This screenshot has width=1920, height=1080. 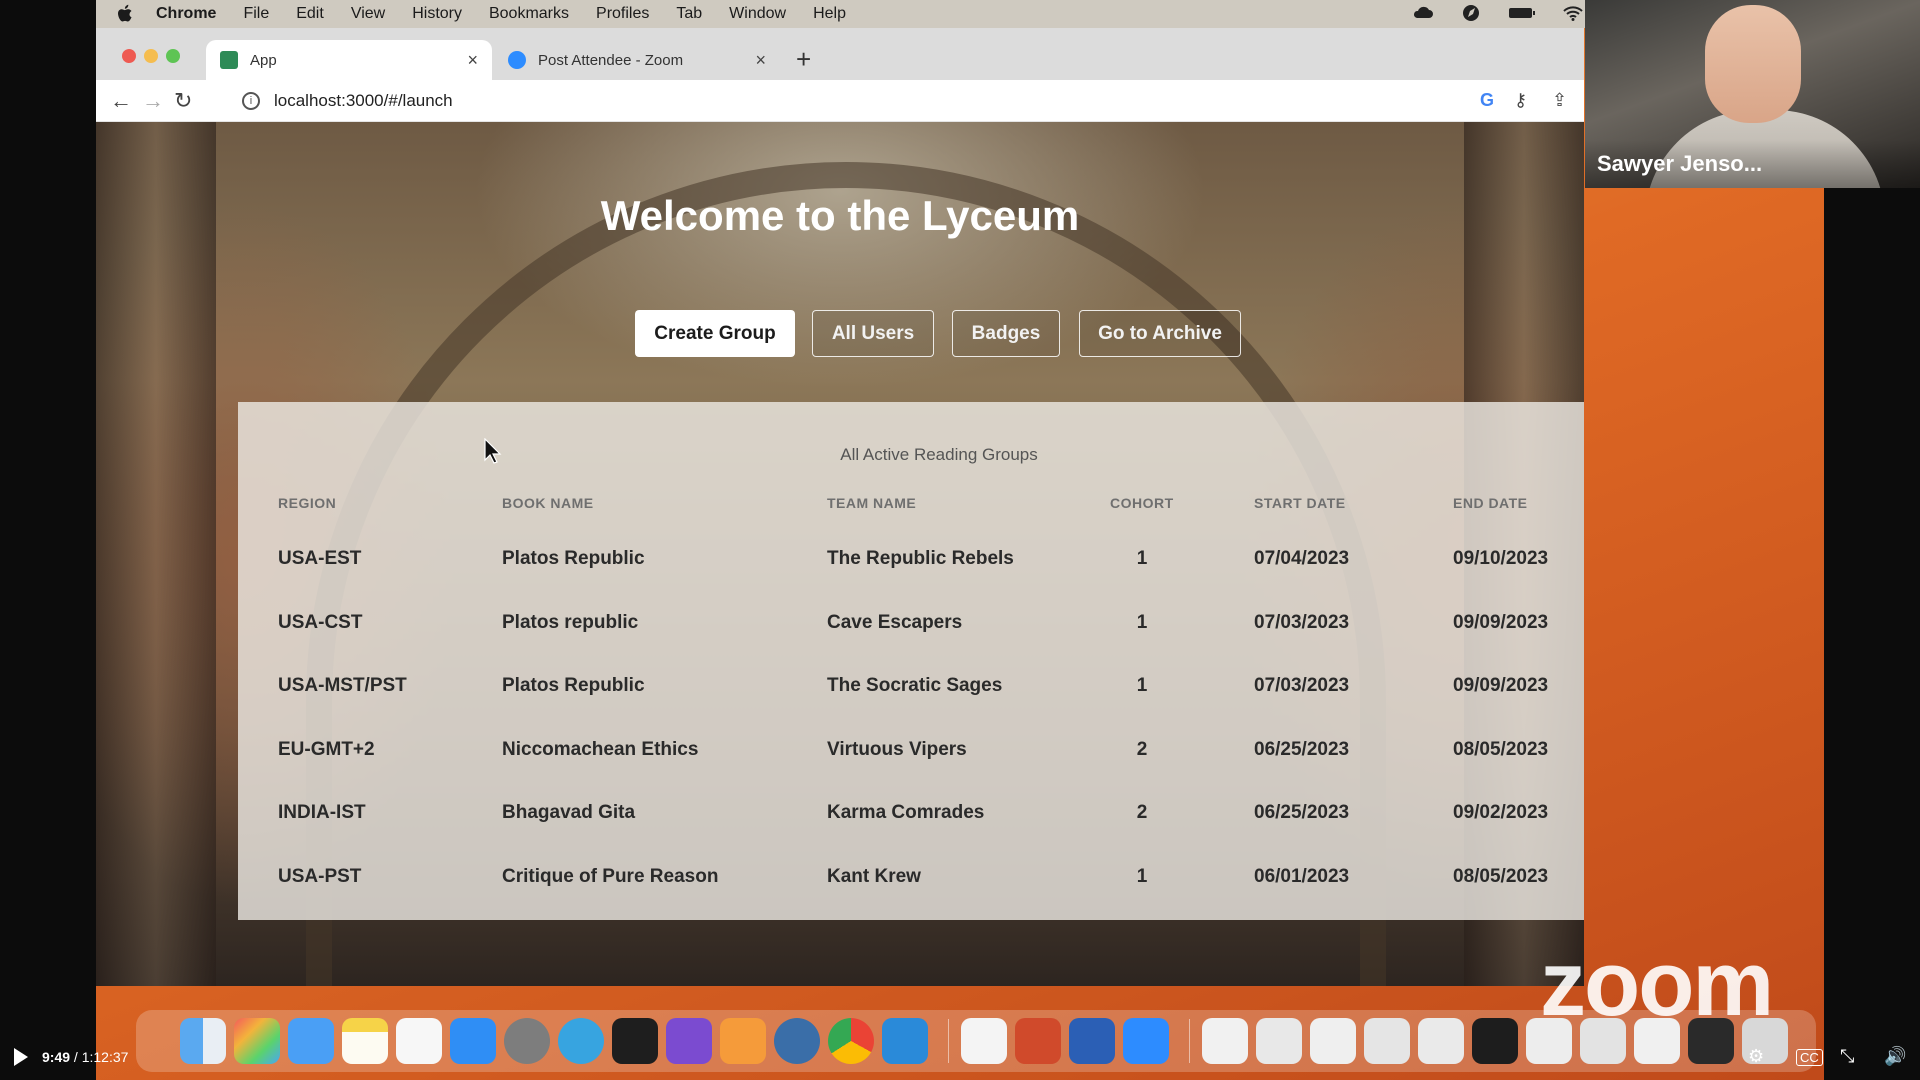 I want to click on menu-help: Help, so click(x=829, y=14).